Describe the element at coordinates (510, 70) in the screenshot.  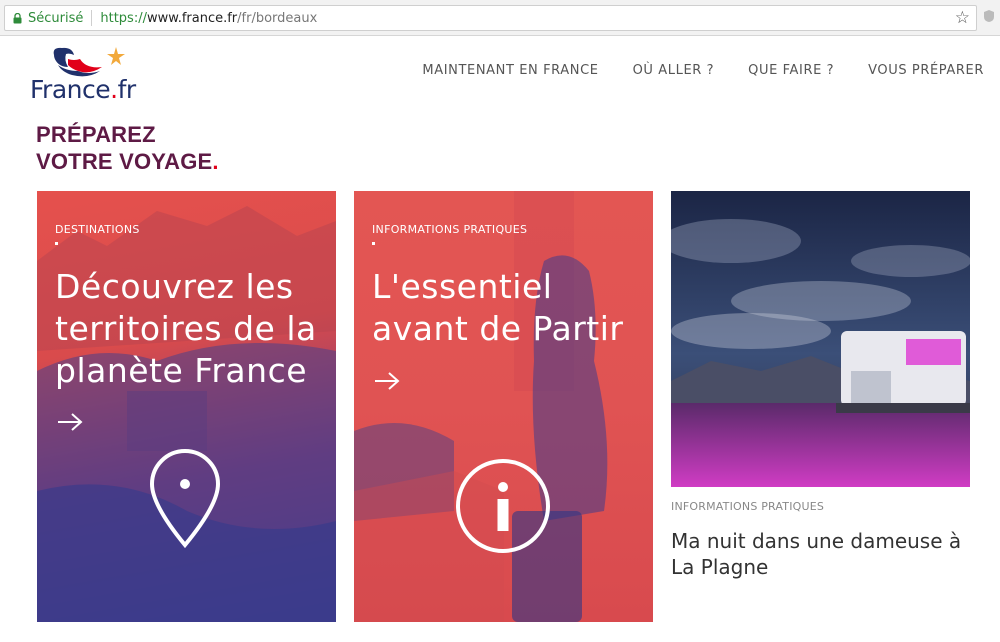
I see `nav-item-maintenant-en-france: MAINTENANT EN FRANCE` at that location.